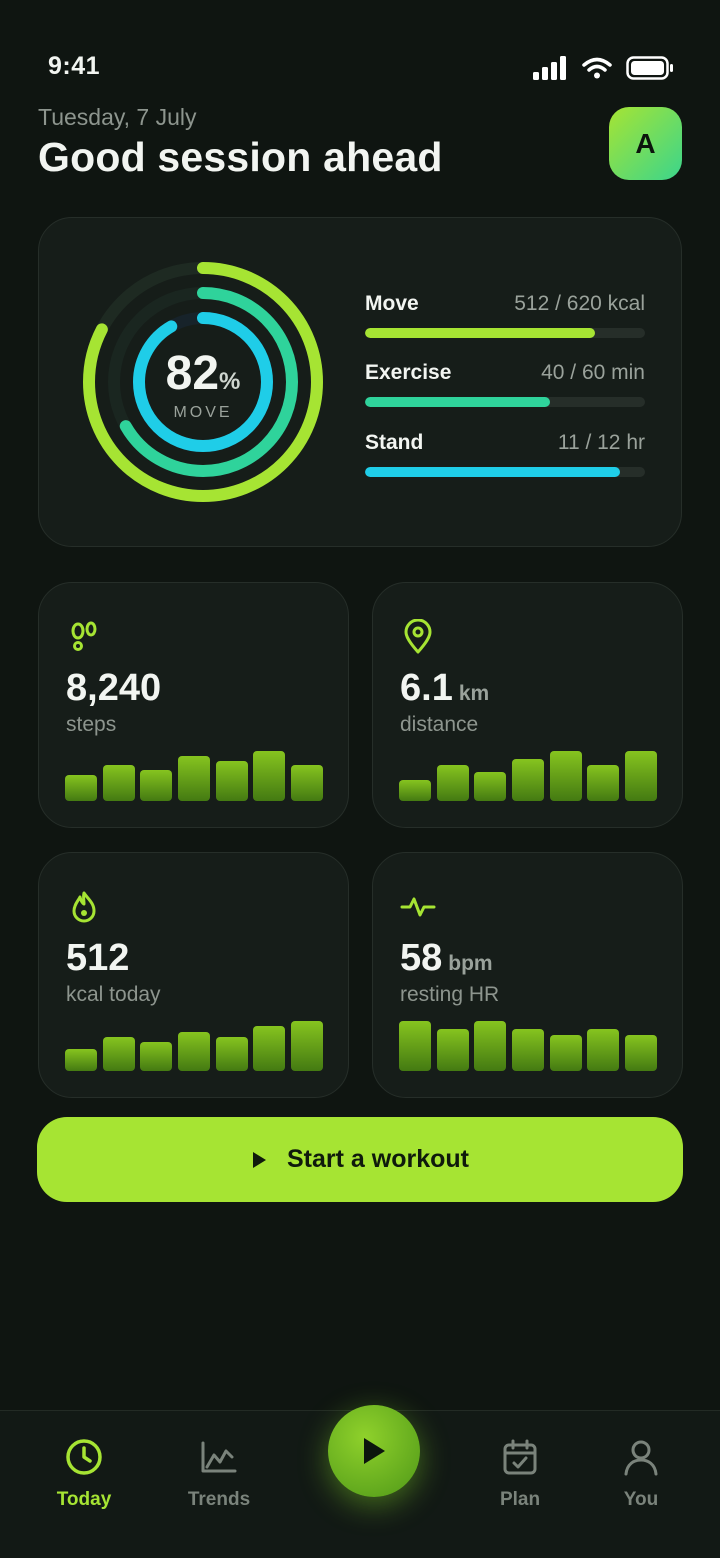  I want to click on clock-icon, so click(84, 1457).